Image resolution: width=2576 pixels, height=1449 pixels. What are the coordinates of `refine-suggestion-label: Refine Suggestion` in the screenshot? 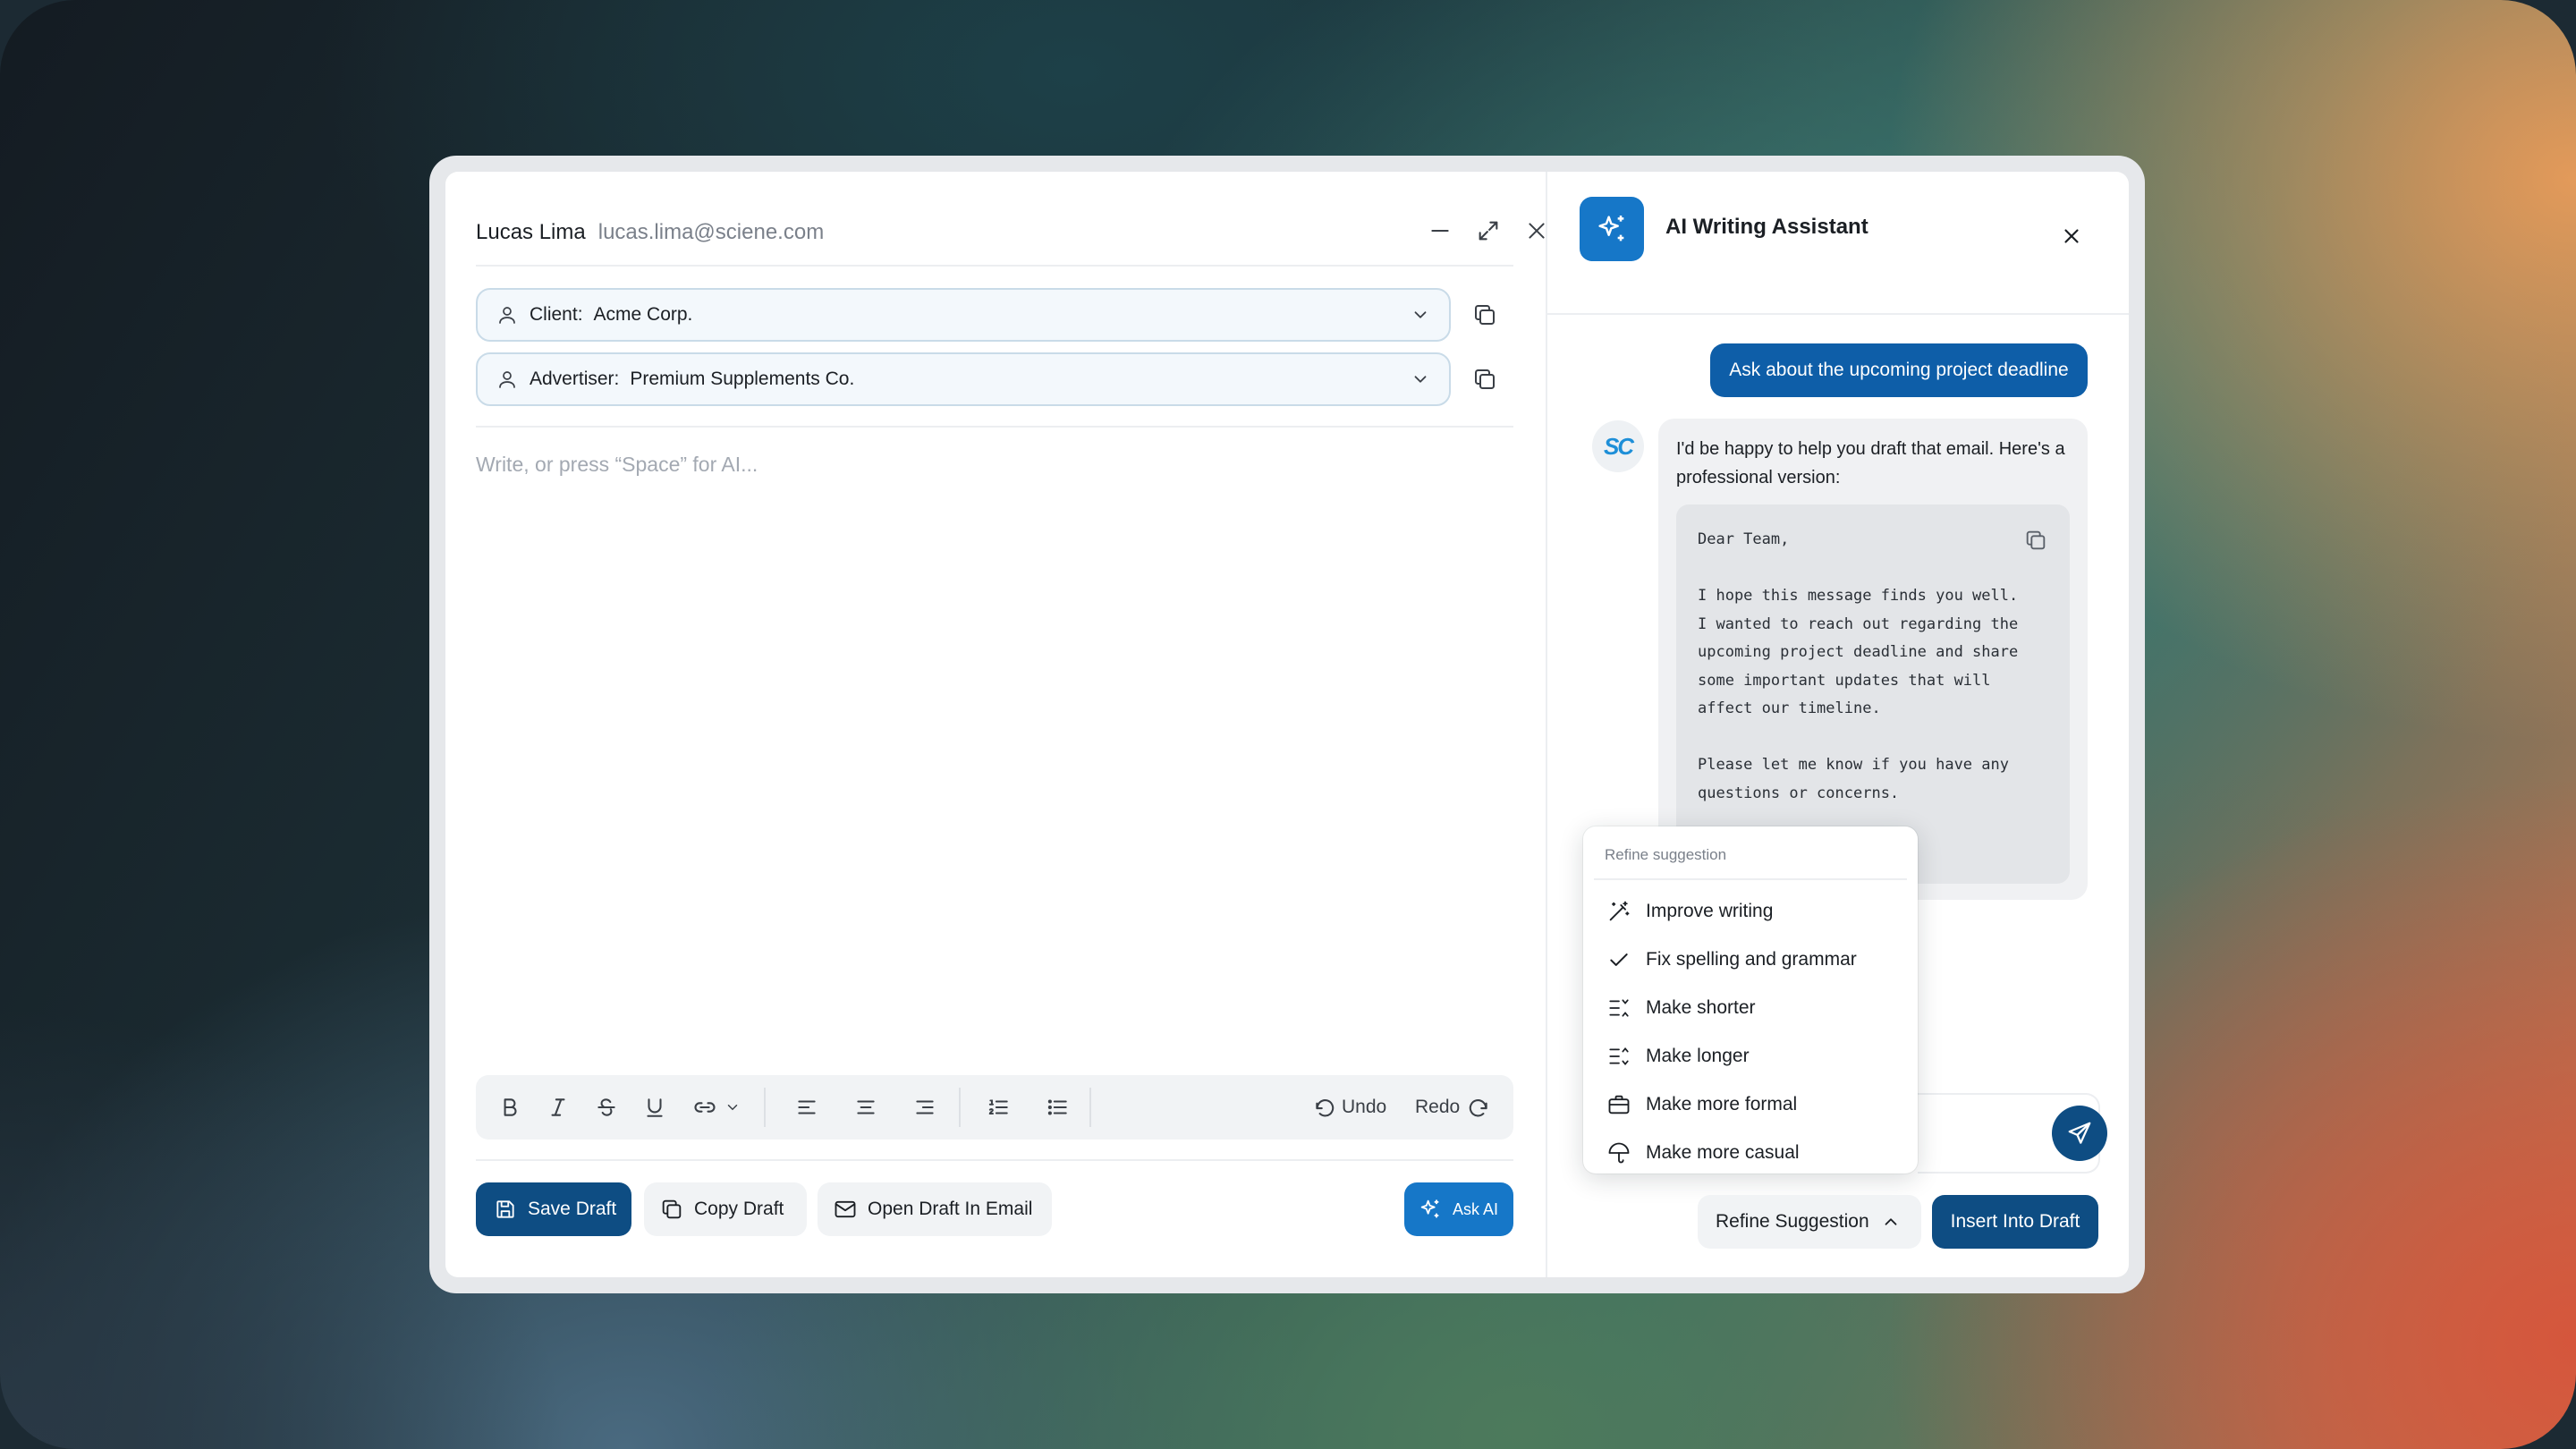 It's located at (1792, 1221).